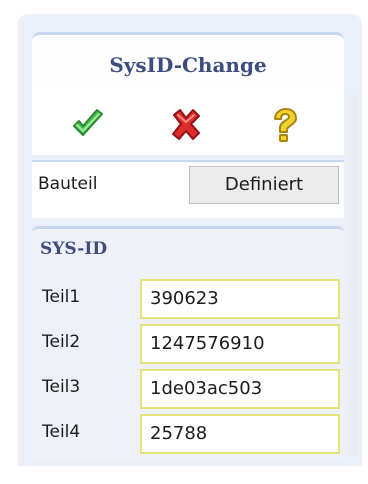  What do you see at coordinates (188, 65) in the screenshot?
I see `dialog-title: SysID-Change` at bounding box center [188, 65].